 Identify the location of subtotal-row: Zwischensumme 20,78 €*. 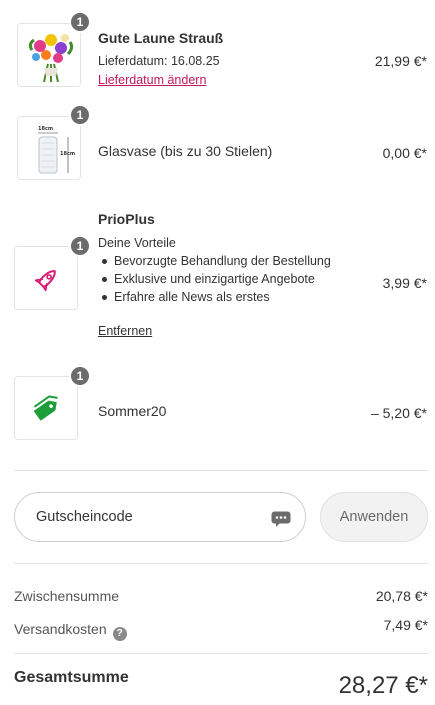
(221, 596).